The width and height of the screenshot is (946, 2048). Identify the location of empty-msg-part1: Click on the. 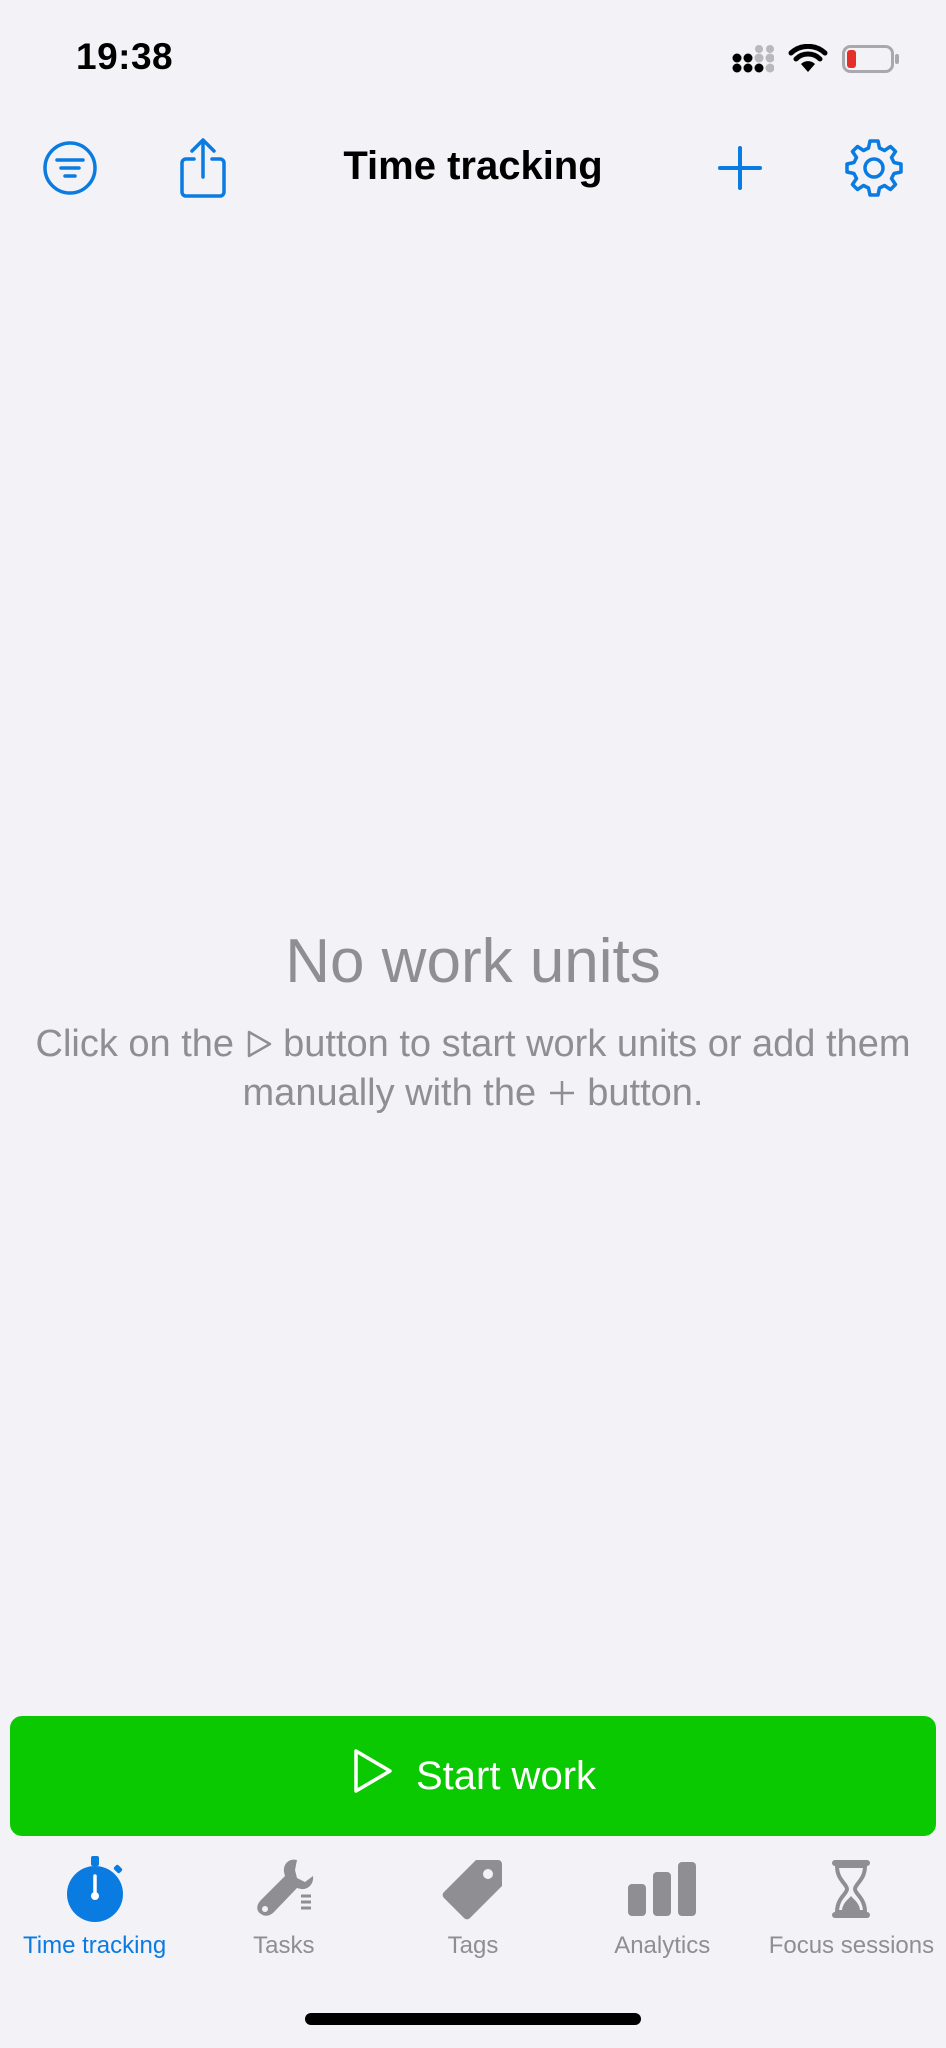
(140, 1044).